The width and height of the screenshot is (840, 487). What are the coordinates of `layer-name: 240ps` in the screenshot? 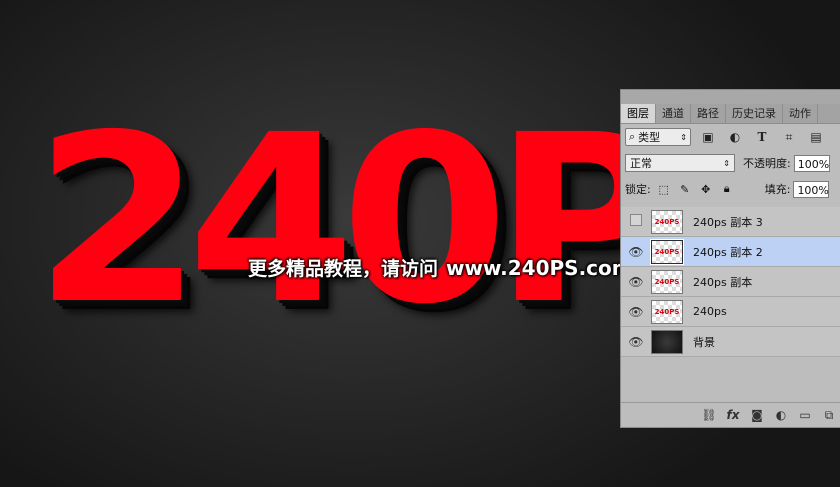 It's located at (710, 311).